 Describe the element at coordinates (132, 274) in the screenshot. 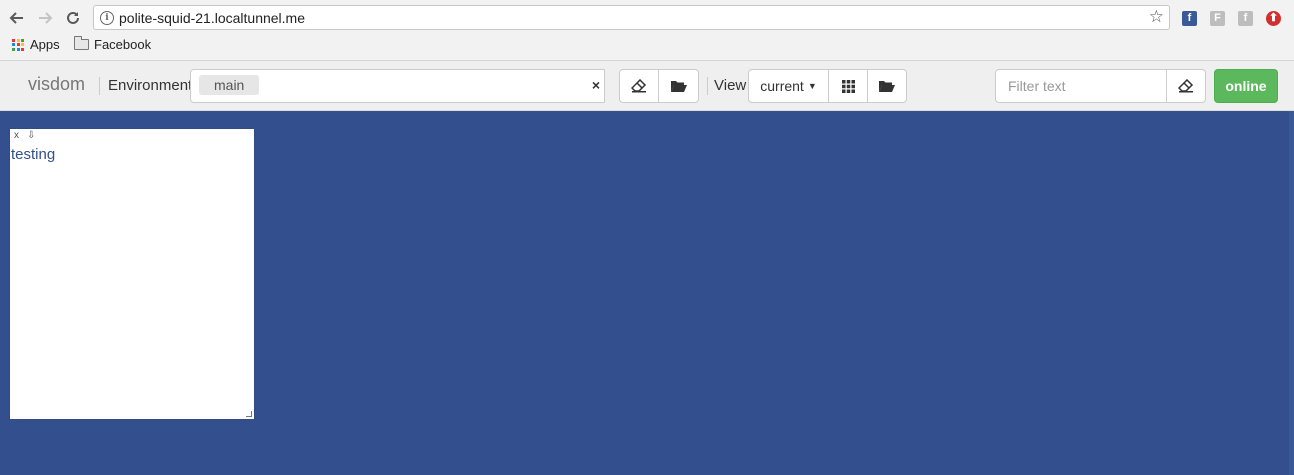

I see `text-pane: x ⇩ testing` at that location.